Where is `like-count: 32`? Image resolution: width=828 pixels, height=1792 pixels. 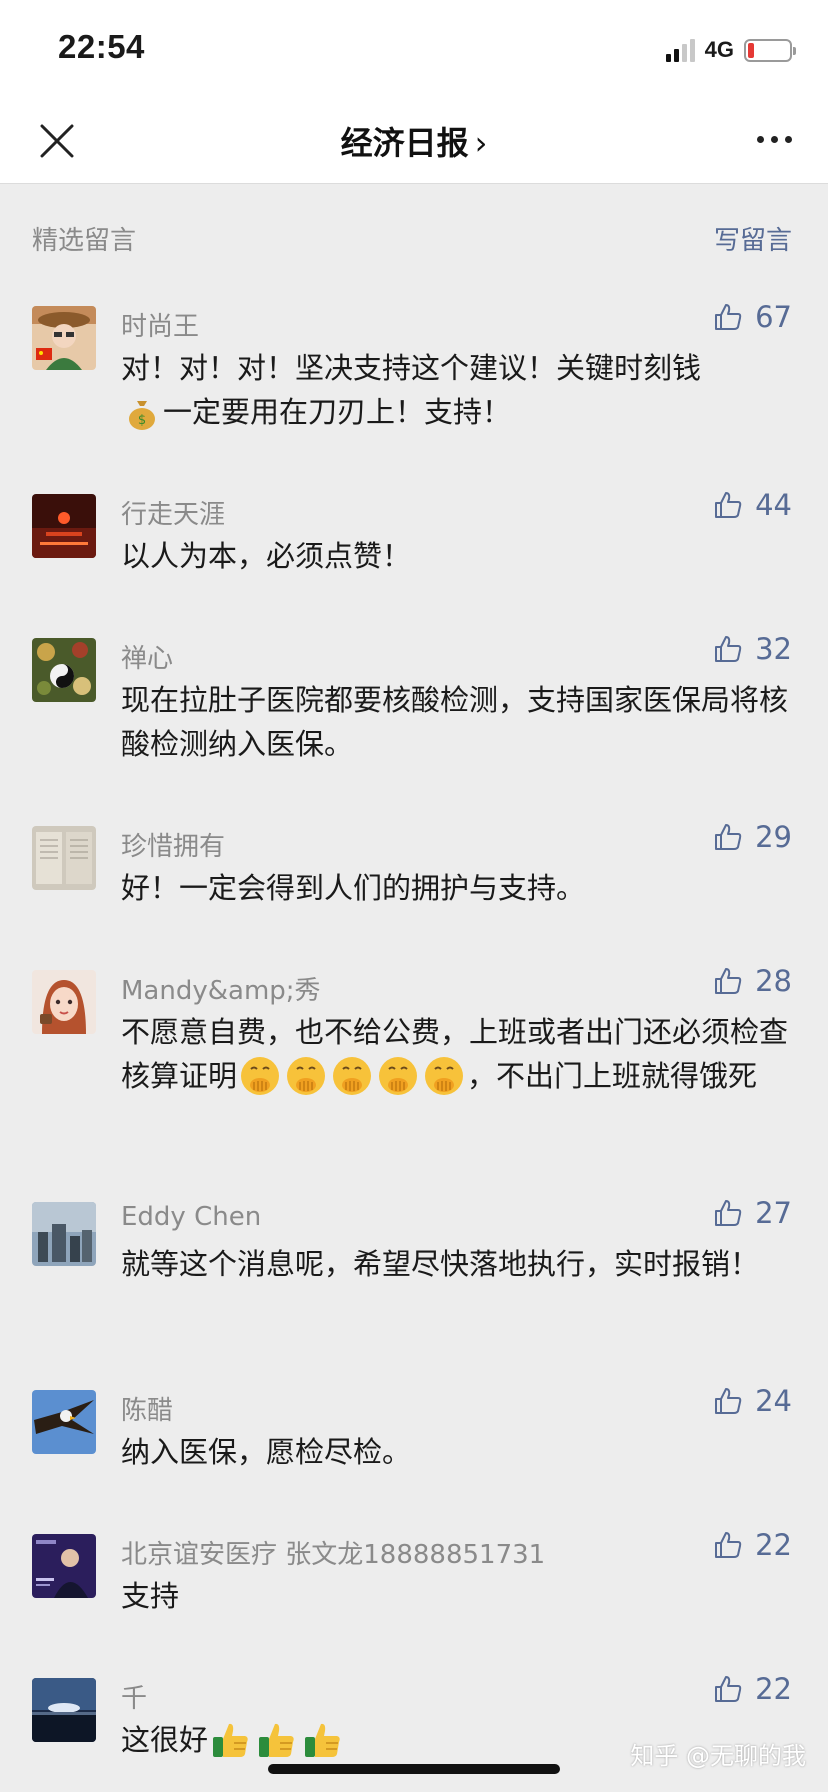 like-count: 32 is located at coordinates (773, 649).